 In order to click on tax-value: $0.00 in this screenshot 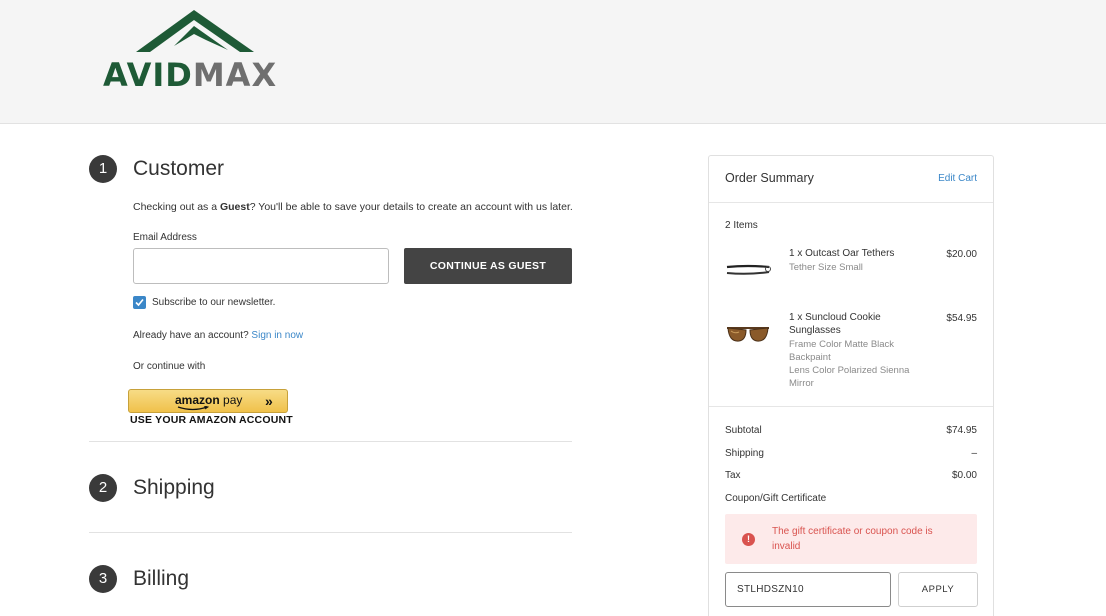, I will do `click(964, 475)`.